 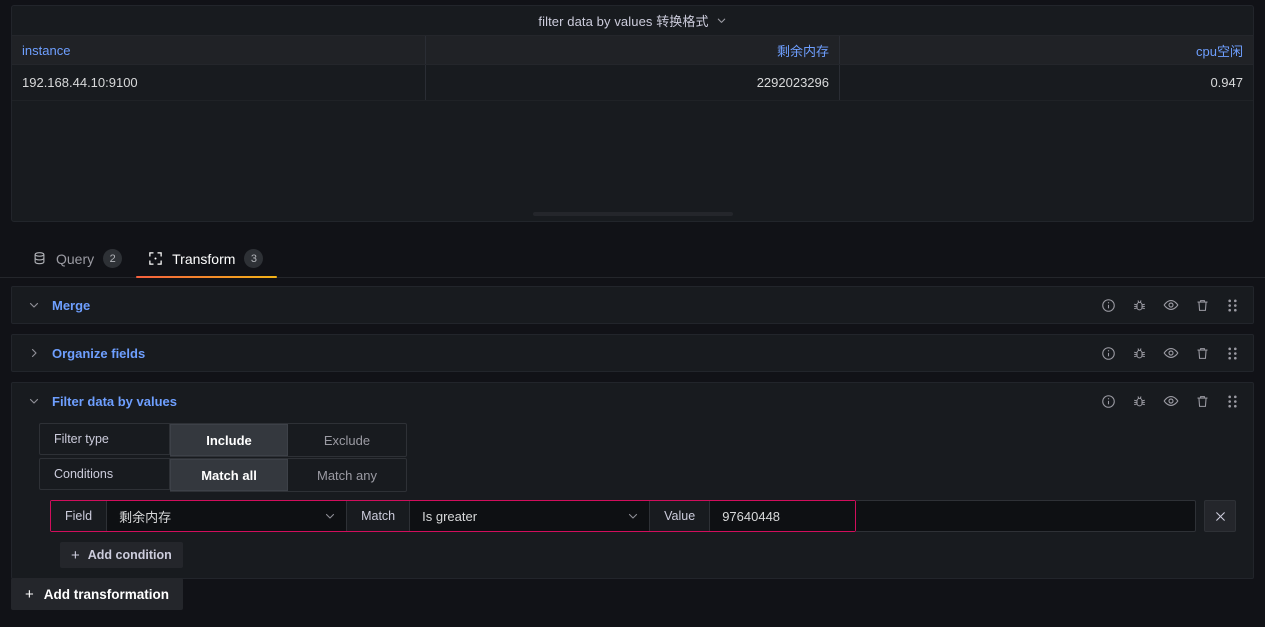 I want to click on tab-query-label: Query, so click(x=75, y=258).